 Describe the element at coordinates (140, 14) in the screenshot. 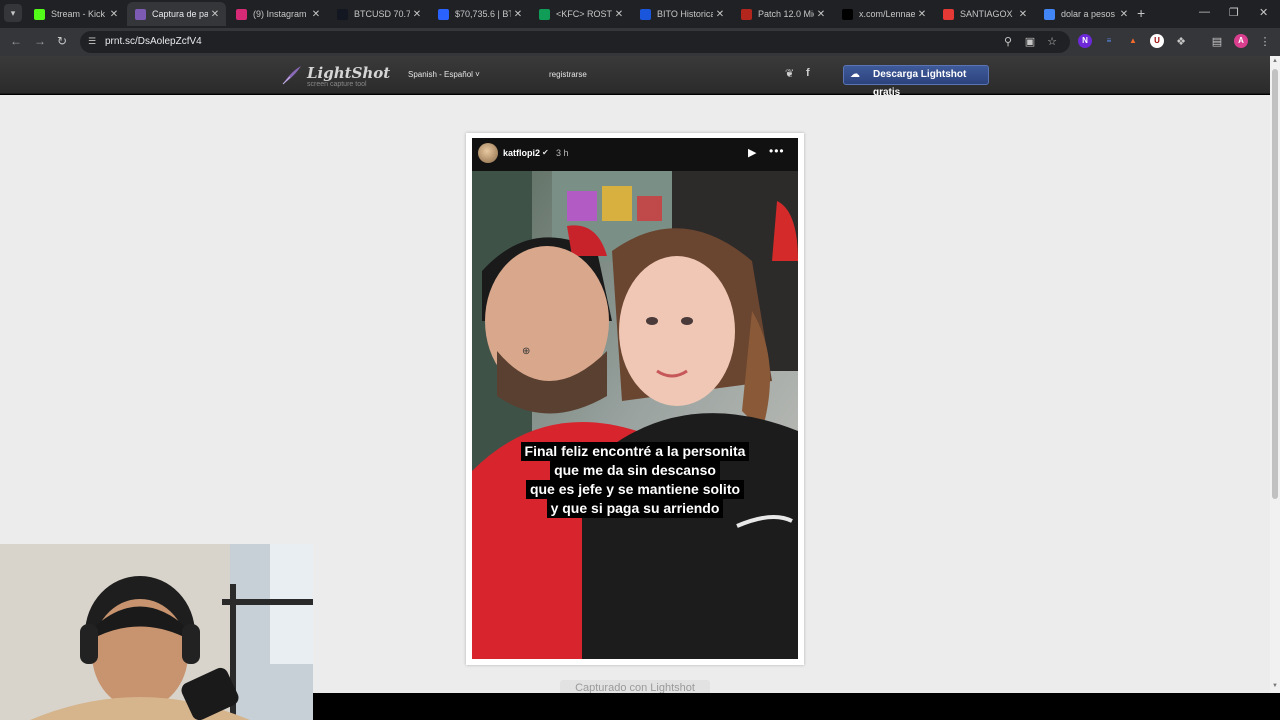

I see `lightshot-icon` at that location.